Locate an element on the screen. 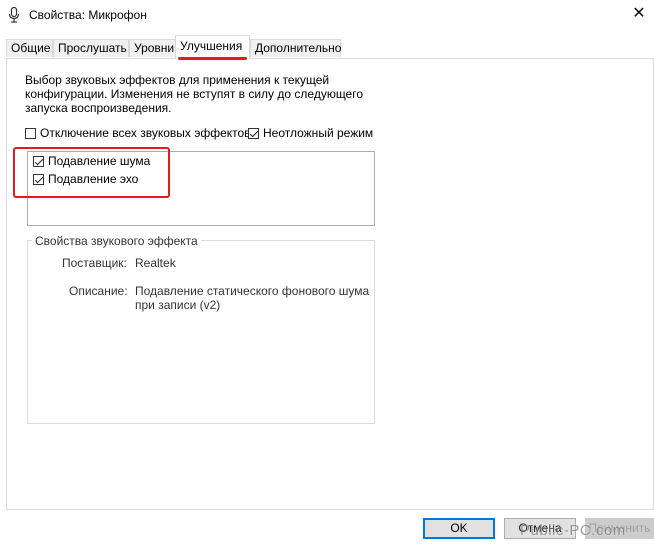 The height and width of the screenshot is (545, 654). tab-levels: Уровни is located at coordinates (154, 48).